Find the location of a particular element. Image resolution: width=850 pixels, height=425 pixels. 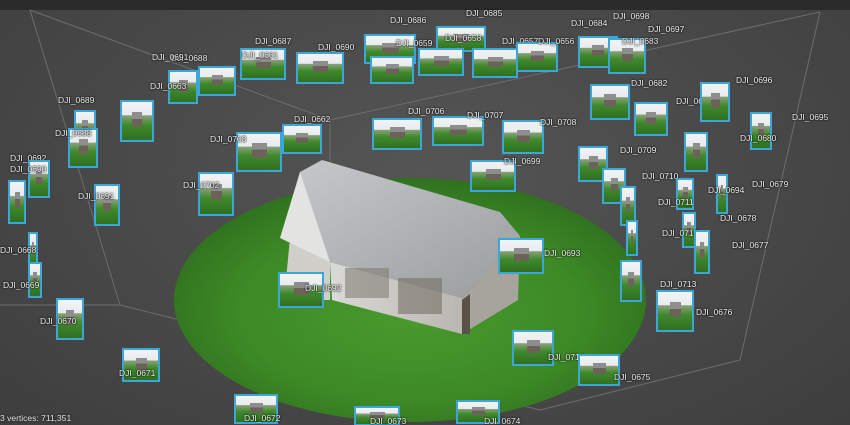

camera-label: DJI_0702 is located at coordinates (201, 185).